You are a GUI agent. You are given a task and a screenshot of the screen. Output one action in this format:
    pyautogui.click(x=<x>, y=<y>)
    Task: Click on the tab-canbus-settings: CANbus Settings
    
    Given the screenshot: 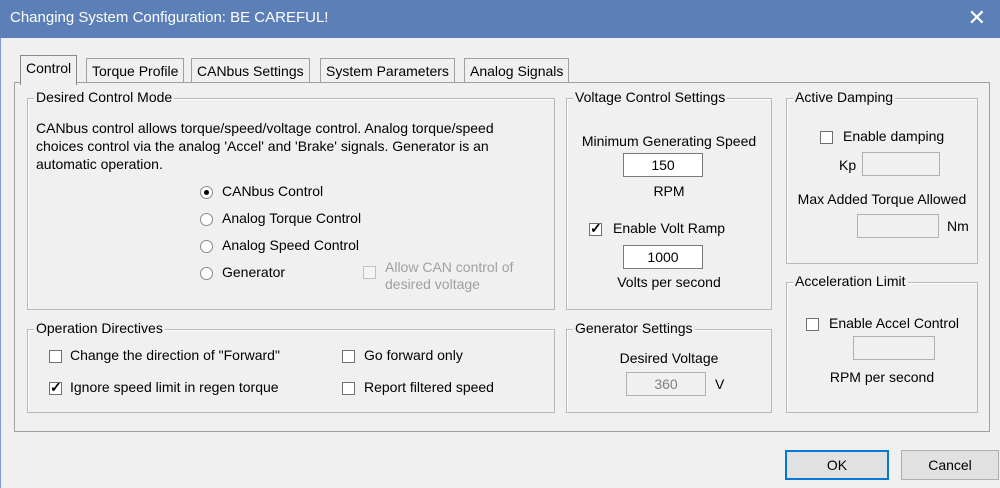 What is the action you would take?
    pyautogui.click(x=250, y=70)
    